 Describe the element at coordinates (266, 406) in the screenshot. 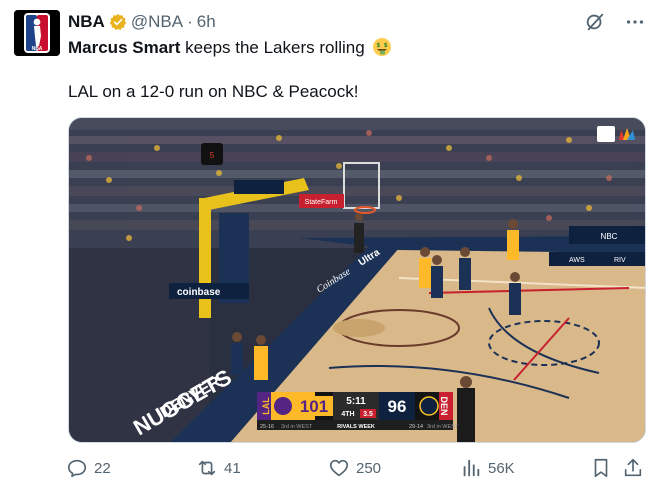

I see `away-abbr: LAL` at that location.